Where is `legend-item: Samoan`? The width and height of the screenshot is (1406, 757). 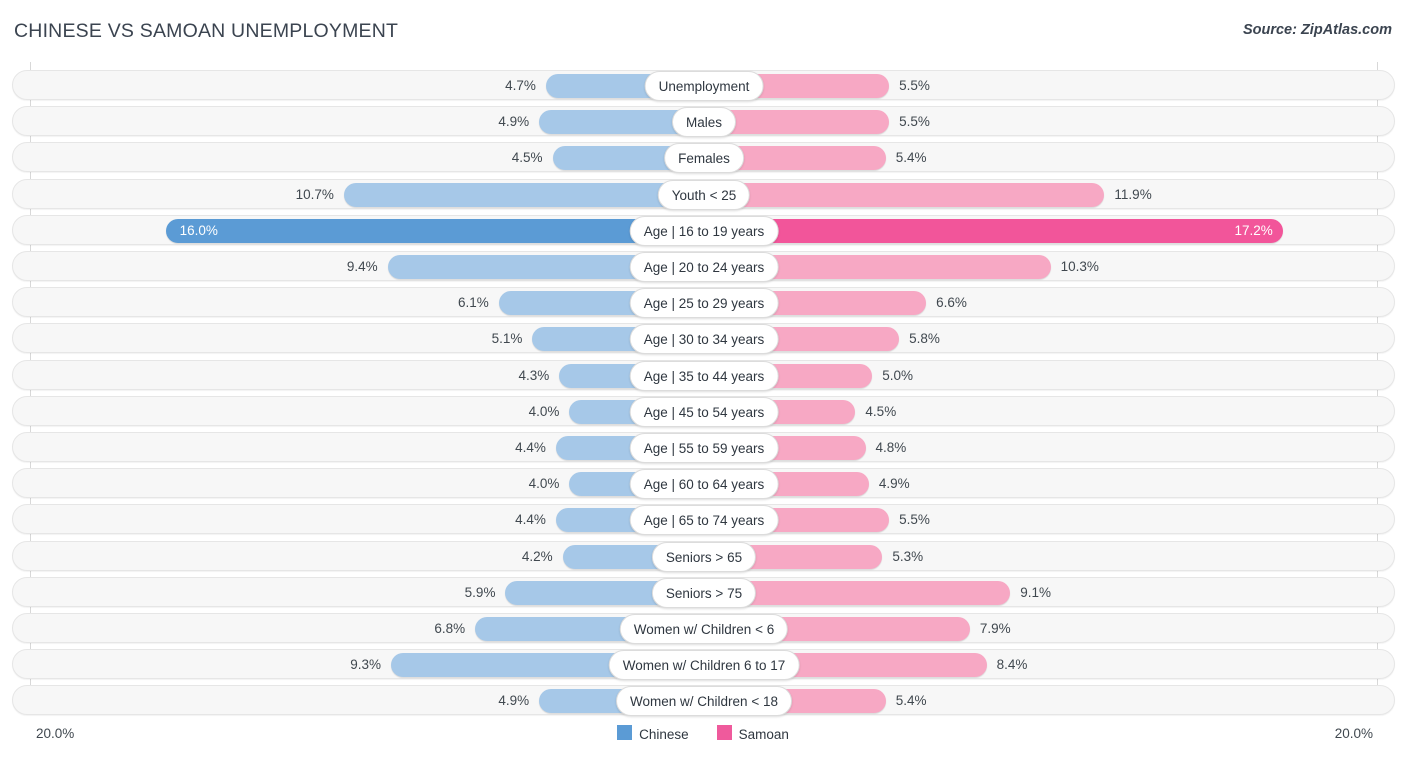 legend-item: Samoan is located at coordinates (752, 733).